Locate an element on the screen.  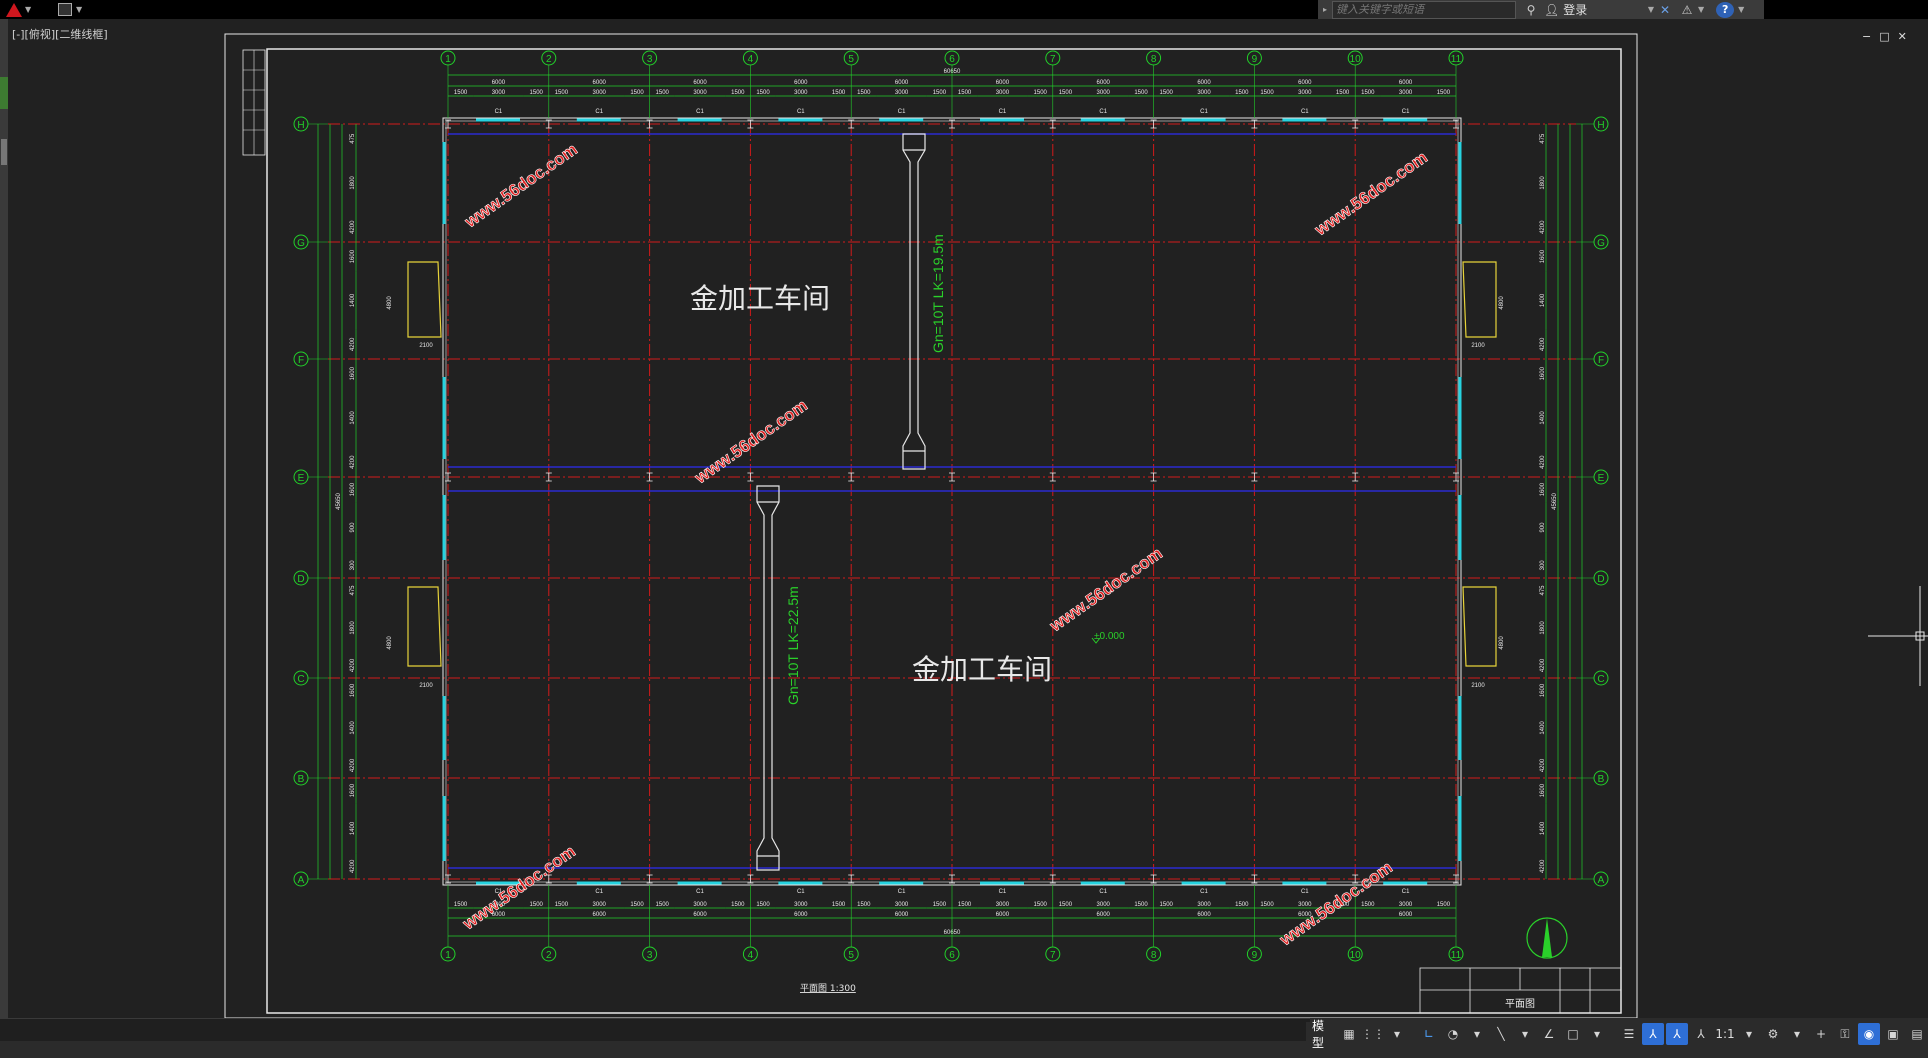
qat-dropdown-icon: ▼ is located at coordinates (79, 9).